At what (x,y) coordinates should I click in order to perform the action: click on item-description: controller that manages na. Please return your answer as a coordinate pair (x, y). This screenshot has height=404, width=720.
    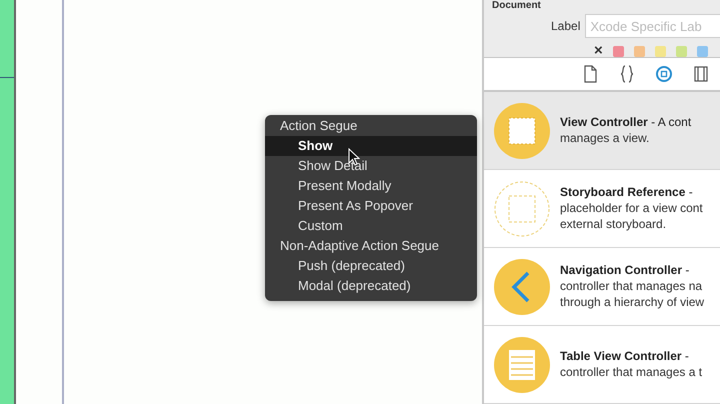
    Looking at the image, I should click on (632, 286).